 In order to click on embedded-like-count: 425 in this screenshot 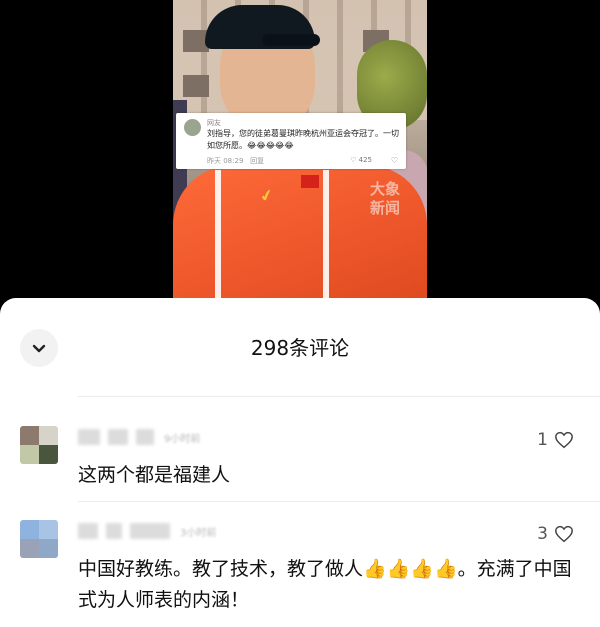, I will do `click(365, 160)`.